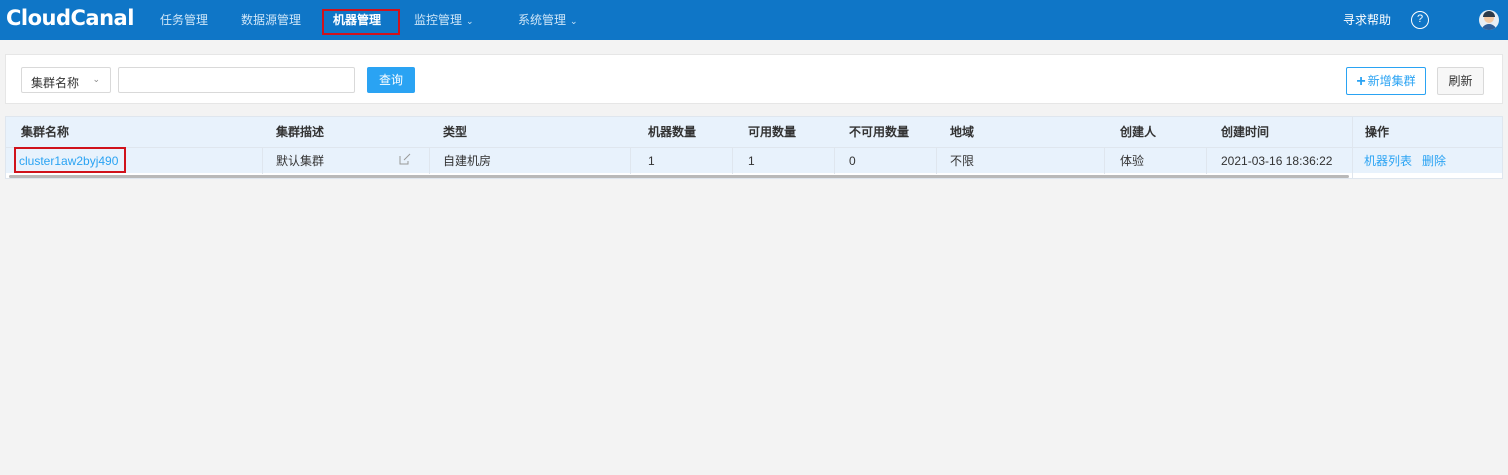  What do you see at coordinates (391, 80) in the screenshot?
I see `query-button: 查询` at bounding box center [391, 80].